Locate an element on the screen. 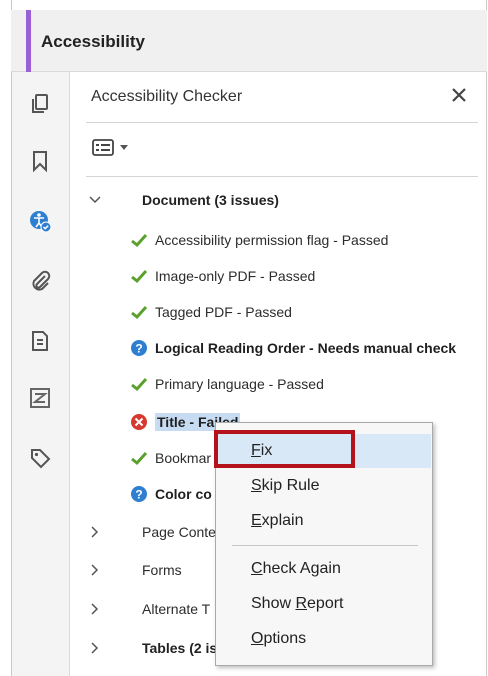 The height and width of the screenshot is (676, 488). mnemonic: R is located at coordinates (301, 603).